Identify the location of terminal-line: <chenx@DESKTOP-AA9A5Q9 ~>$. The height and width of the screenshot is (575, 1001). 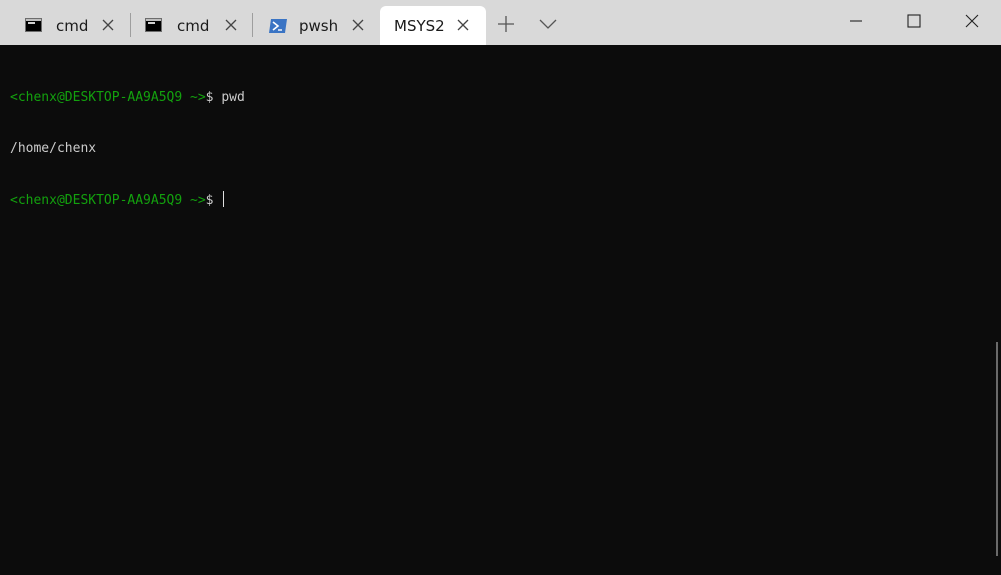
(505, 199).